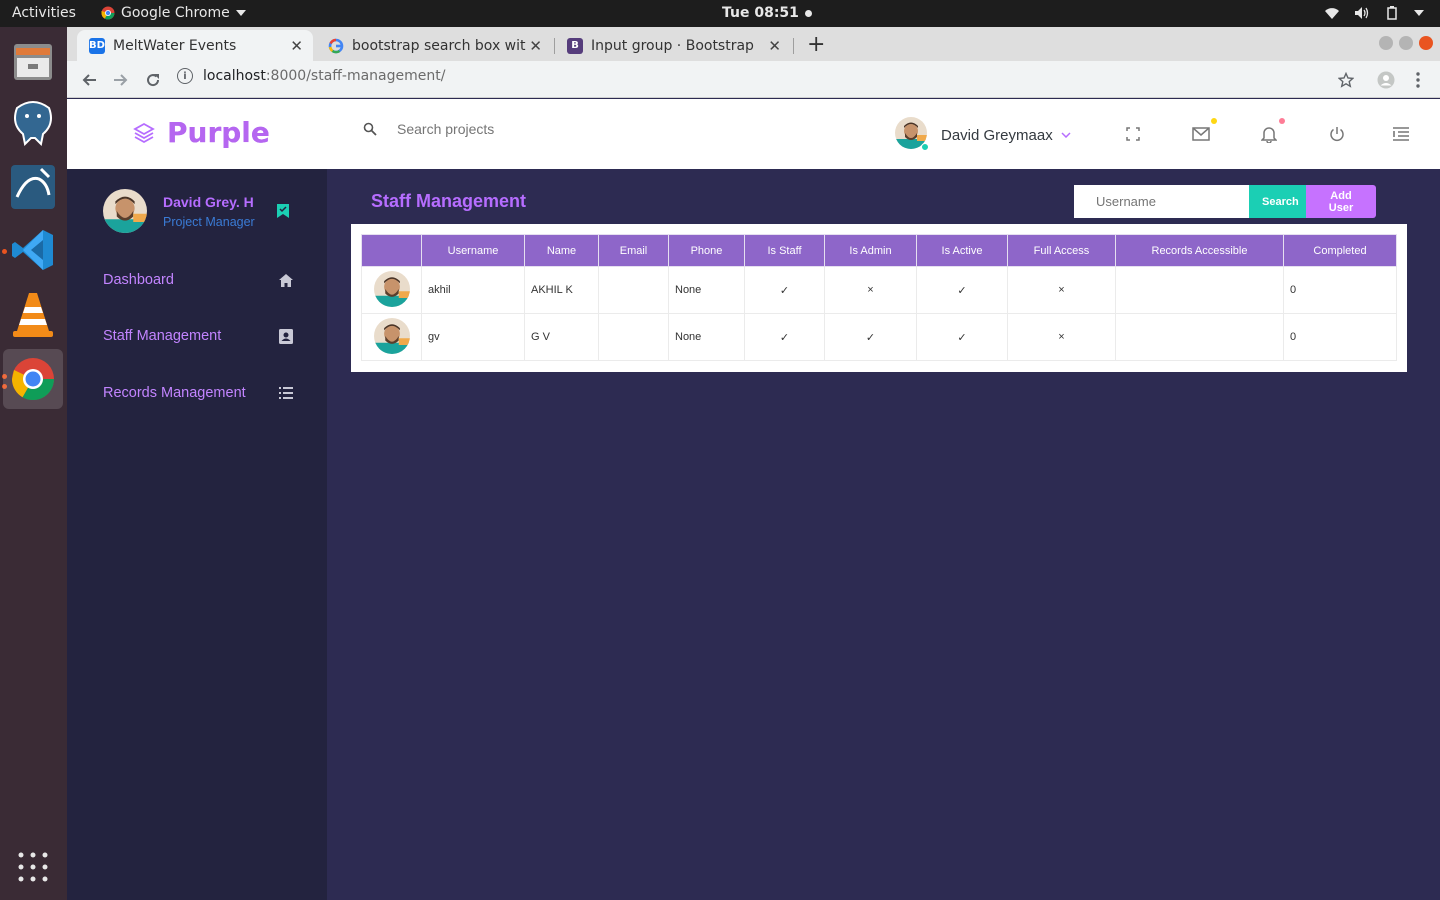 Image resolution: width=1440 pixels, height=900 pixels. I want to click on cell-phone: None, so click(706, 337).